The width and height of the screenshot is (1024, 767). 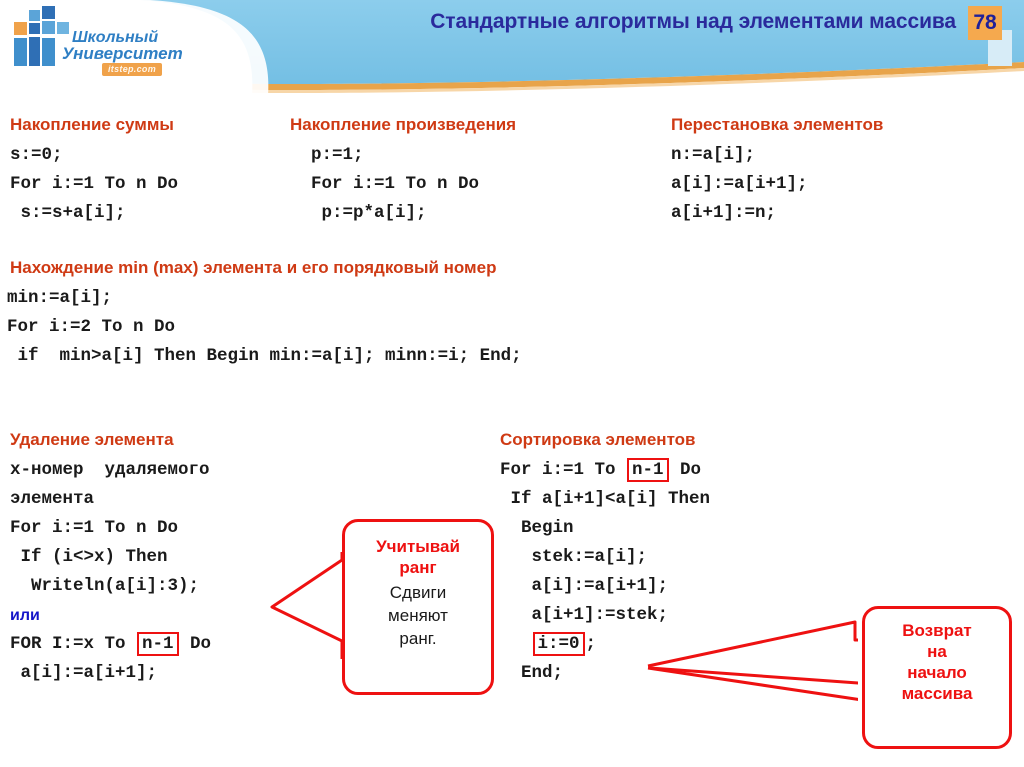 I want to click on logo-square-orange, so click(x=20, y=28).